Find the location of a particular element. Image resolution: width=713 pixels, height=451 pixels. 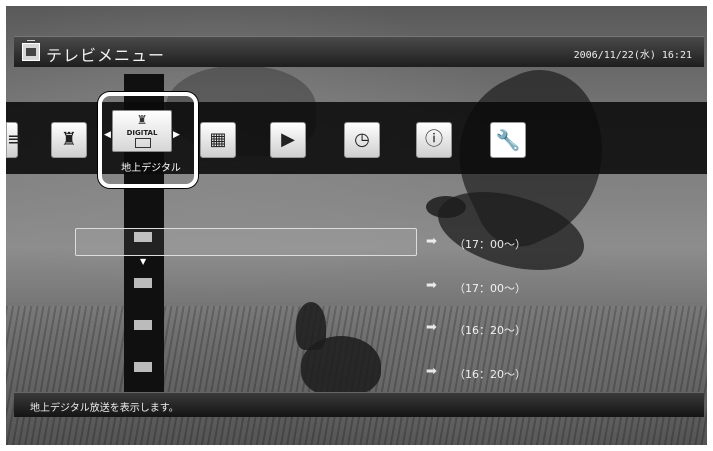

digital-terrestrial-icon: ♜ DIGITAL is located at coordinates (142, 131).